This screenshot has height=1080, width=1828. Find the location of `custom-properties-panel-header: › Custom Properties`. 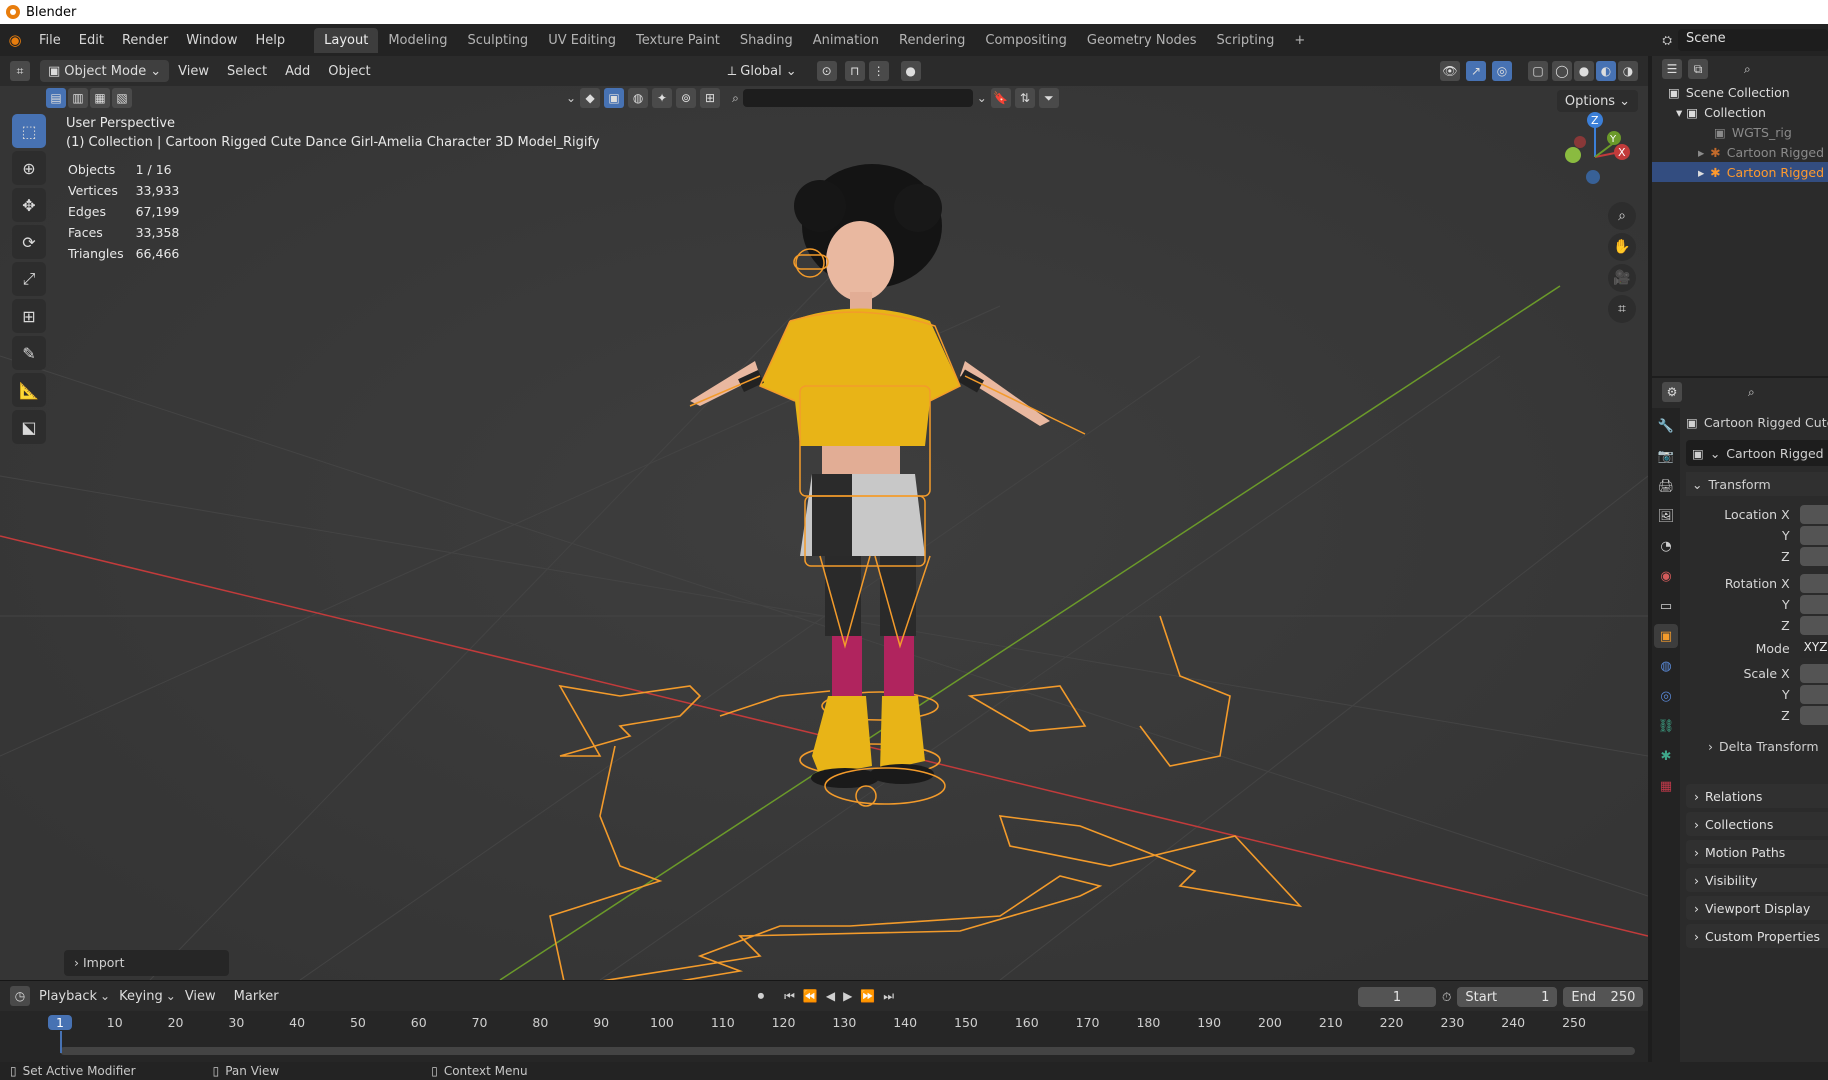

custom-properties-panel-header: › Custom Properties is located at coordinates (1757, 936).